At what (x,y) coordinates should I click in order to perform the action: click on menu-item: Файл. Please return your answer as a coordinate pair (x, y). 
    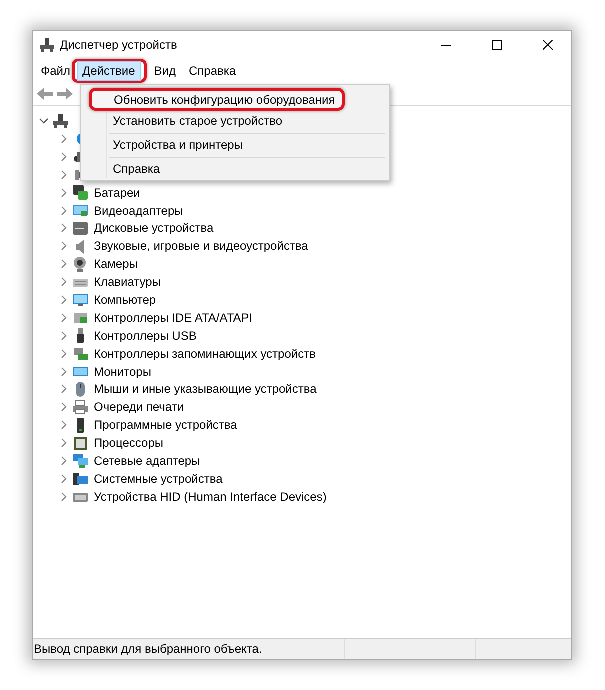
    Looking at the image, I should click on (56, 71).